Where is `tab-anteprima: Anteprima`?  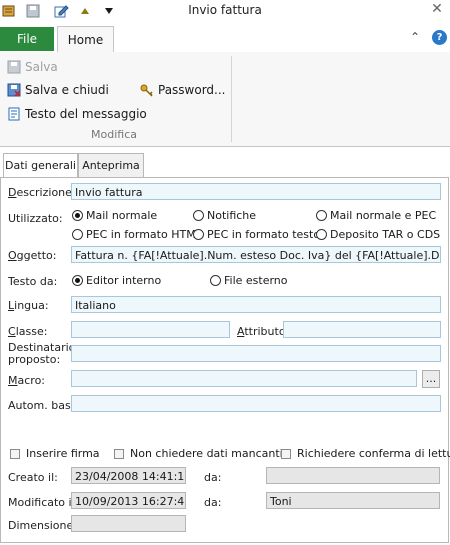 tab-anteprima: Anteprima is located at coordinates (111, 165).